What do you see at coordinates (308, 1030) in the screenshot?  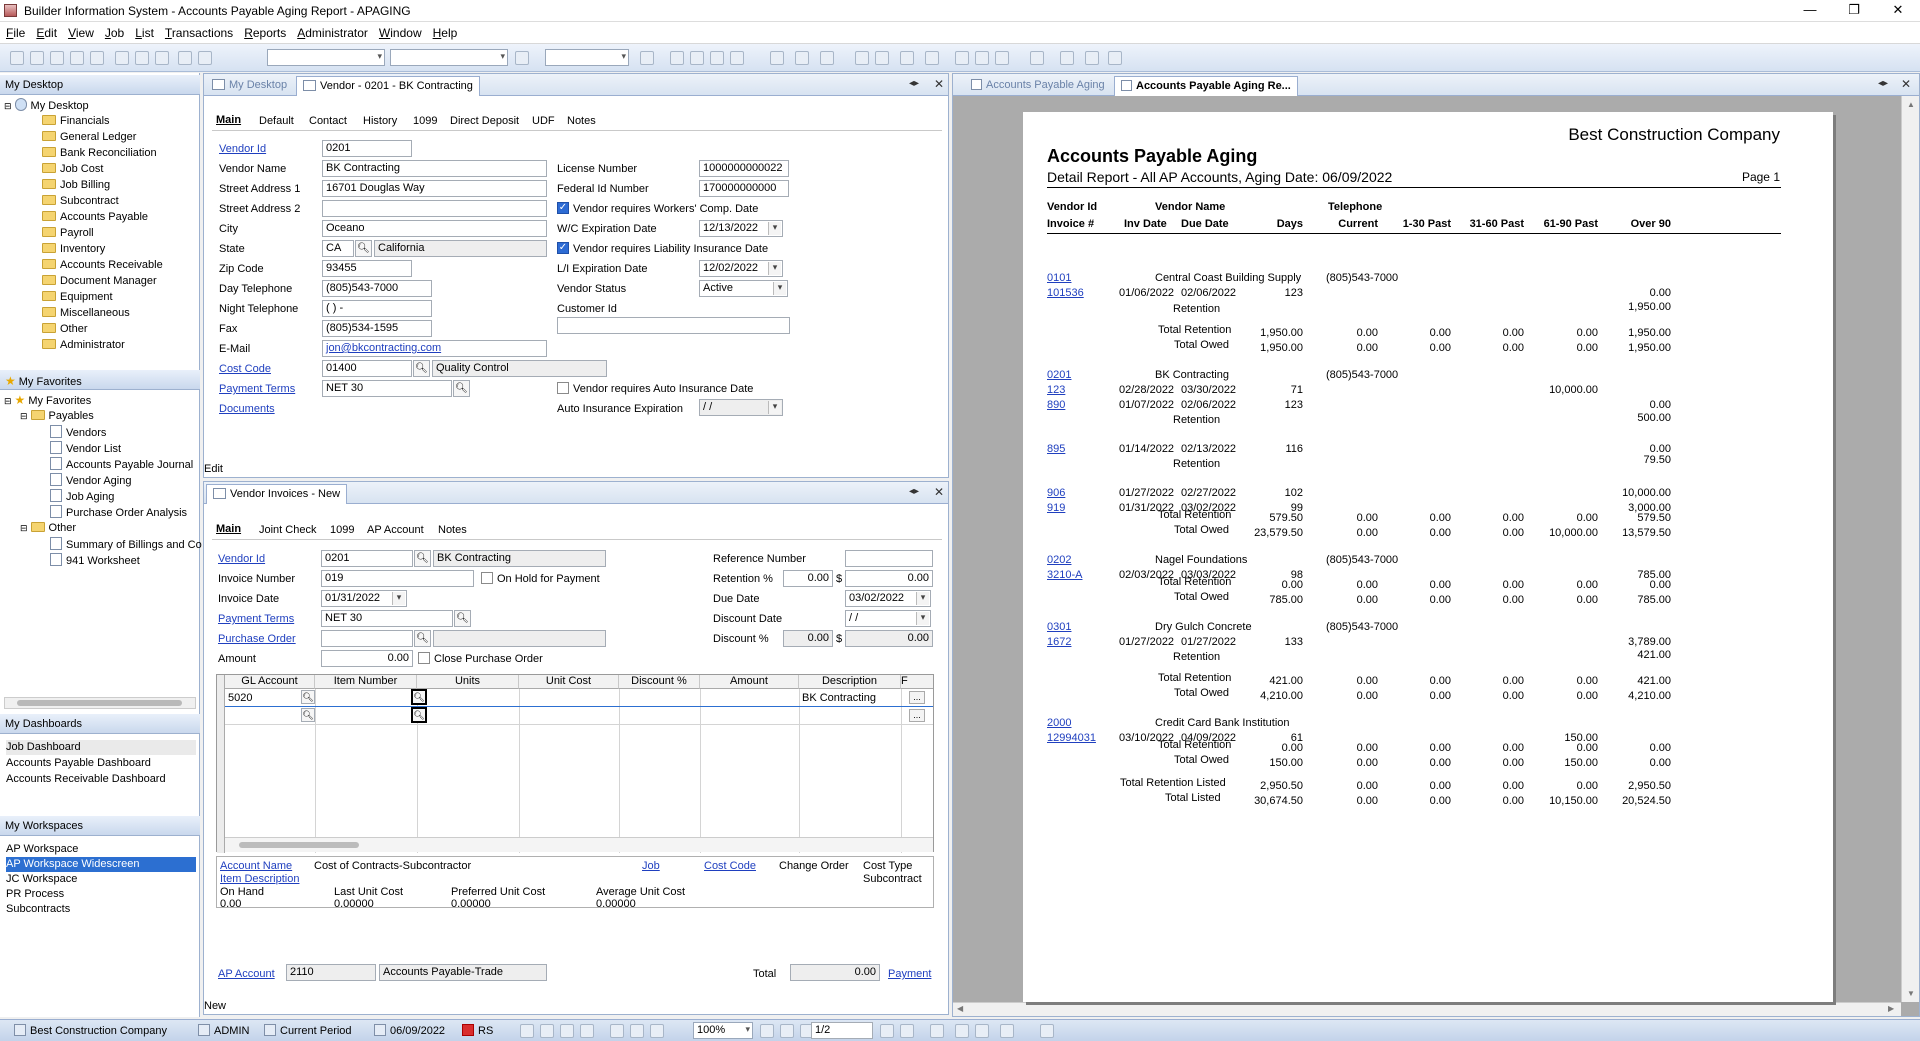 I see `status-period: Current Period` at bounding box center [308, 1030].